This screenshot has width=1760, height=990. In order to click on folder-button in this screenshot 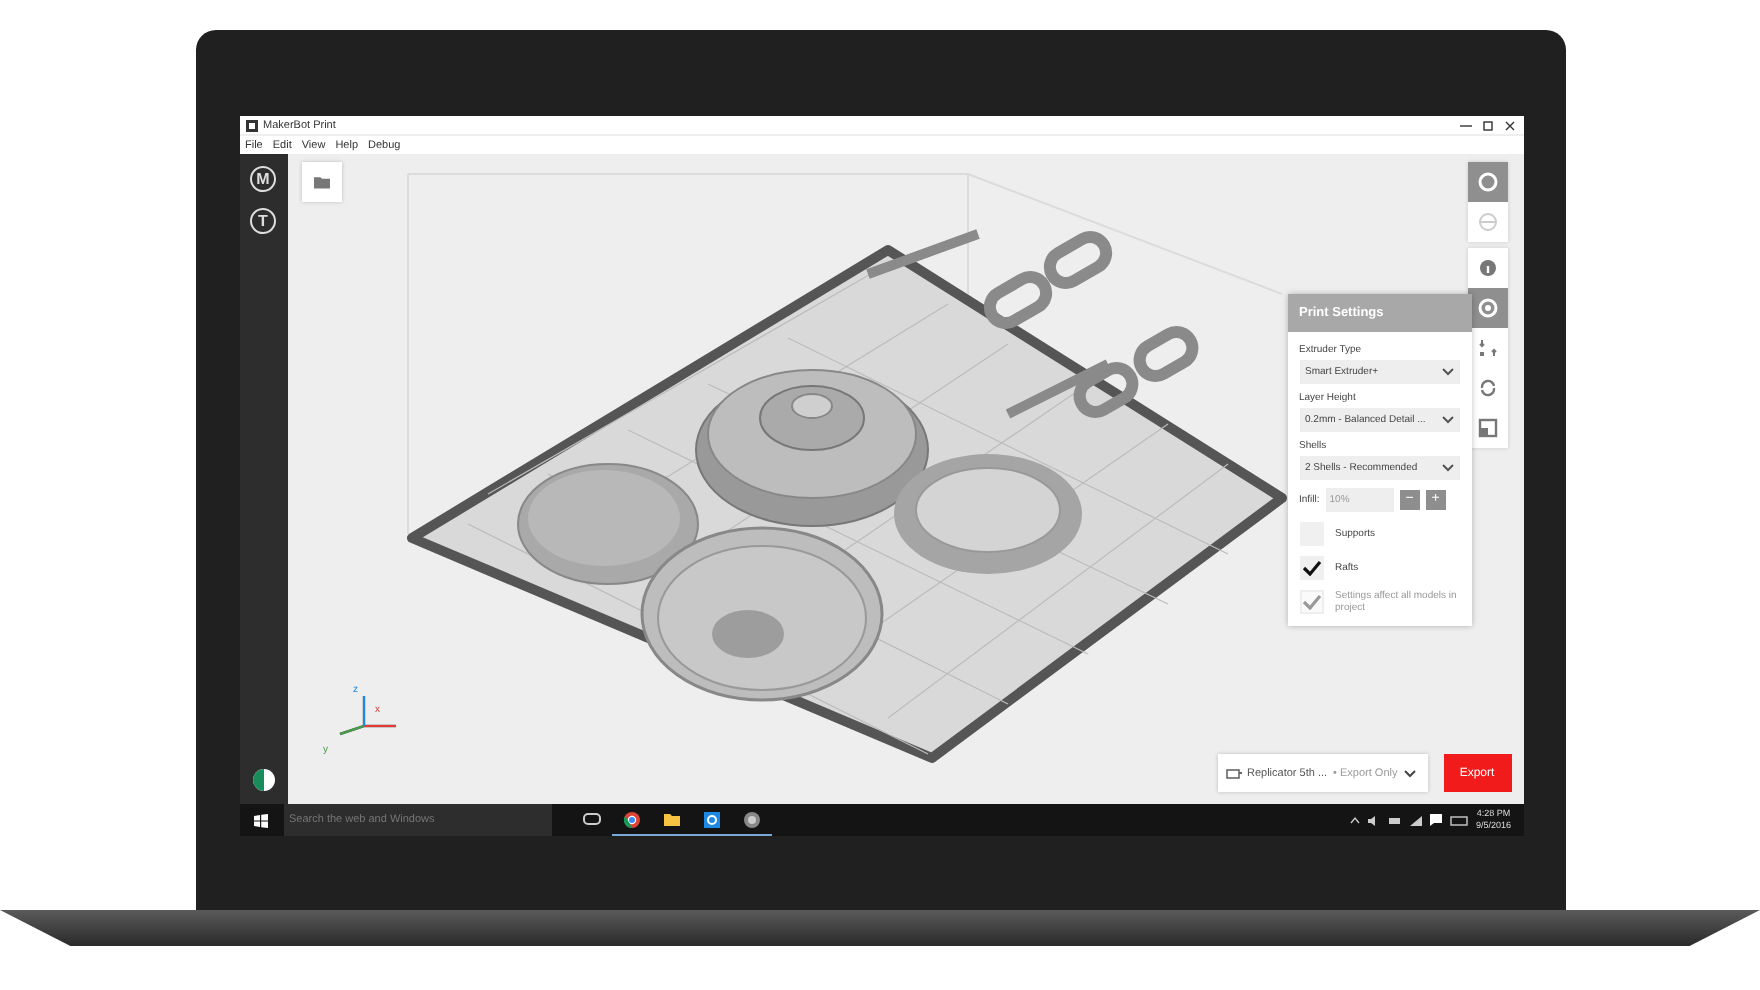, I will do `click(321, 182)`.